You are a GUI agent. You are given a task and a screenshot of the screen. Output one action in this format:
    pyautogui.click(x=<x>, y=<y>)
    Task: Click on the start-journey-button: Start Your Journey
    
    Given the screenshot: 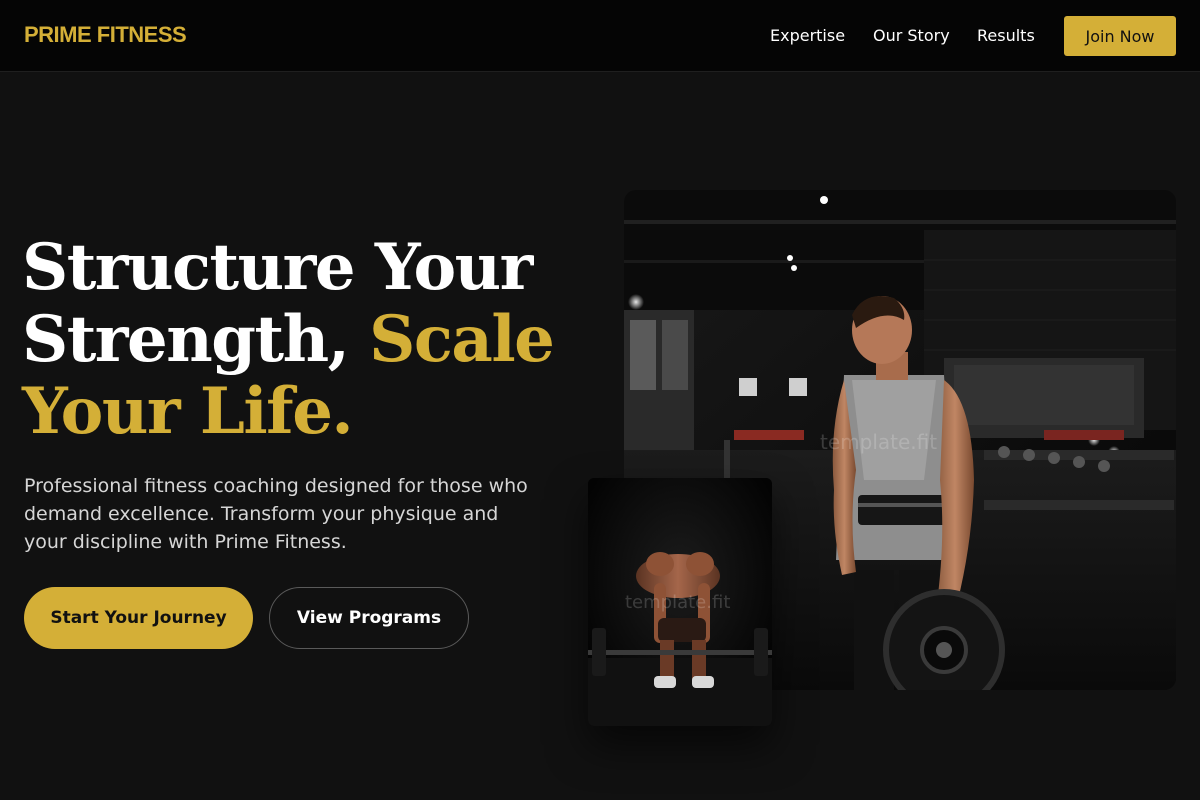 What is the action you would take?
    pyautogui.click(x=138, y=618)
    